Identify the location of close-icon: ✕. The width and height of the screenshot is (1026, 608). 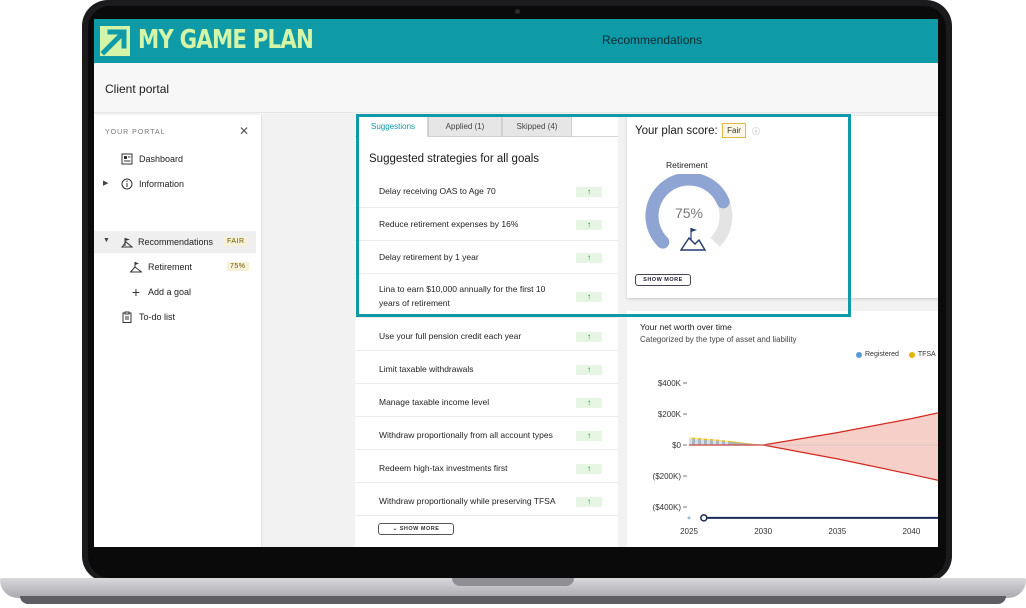
(244, 131).